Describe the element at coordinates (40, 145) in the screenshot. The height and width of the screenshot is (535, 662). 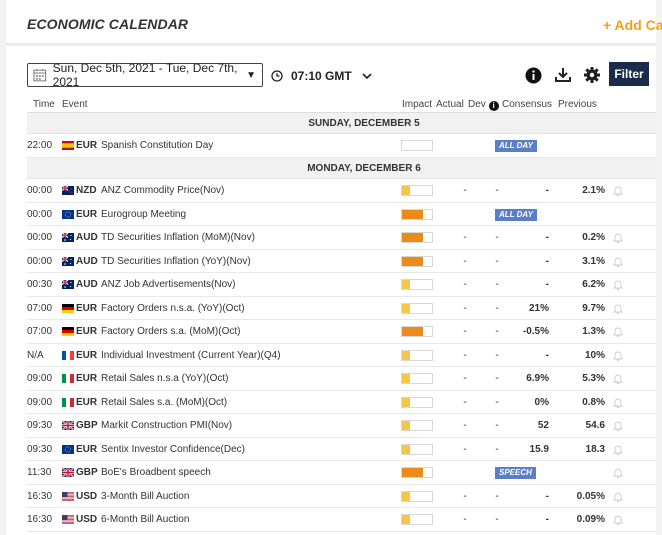
I see `event-time: 22:00` at that location.